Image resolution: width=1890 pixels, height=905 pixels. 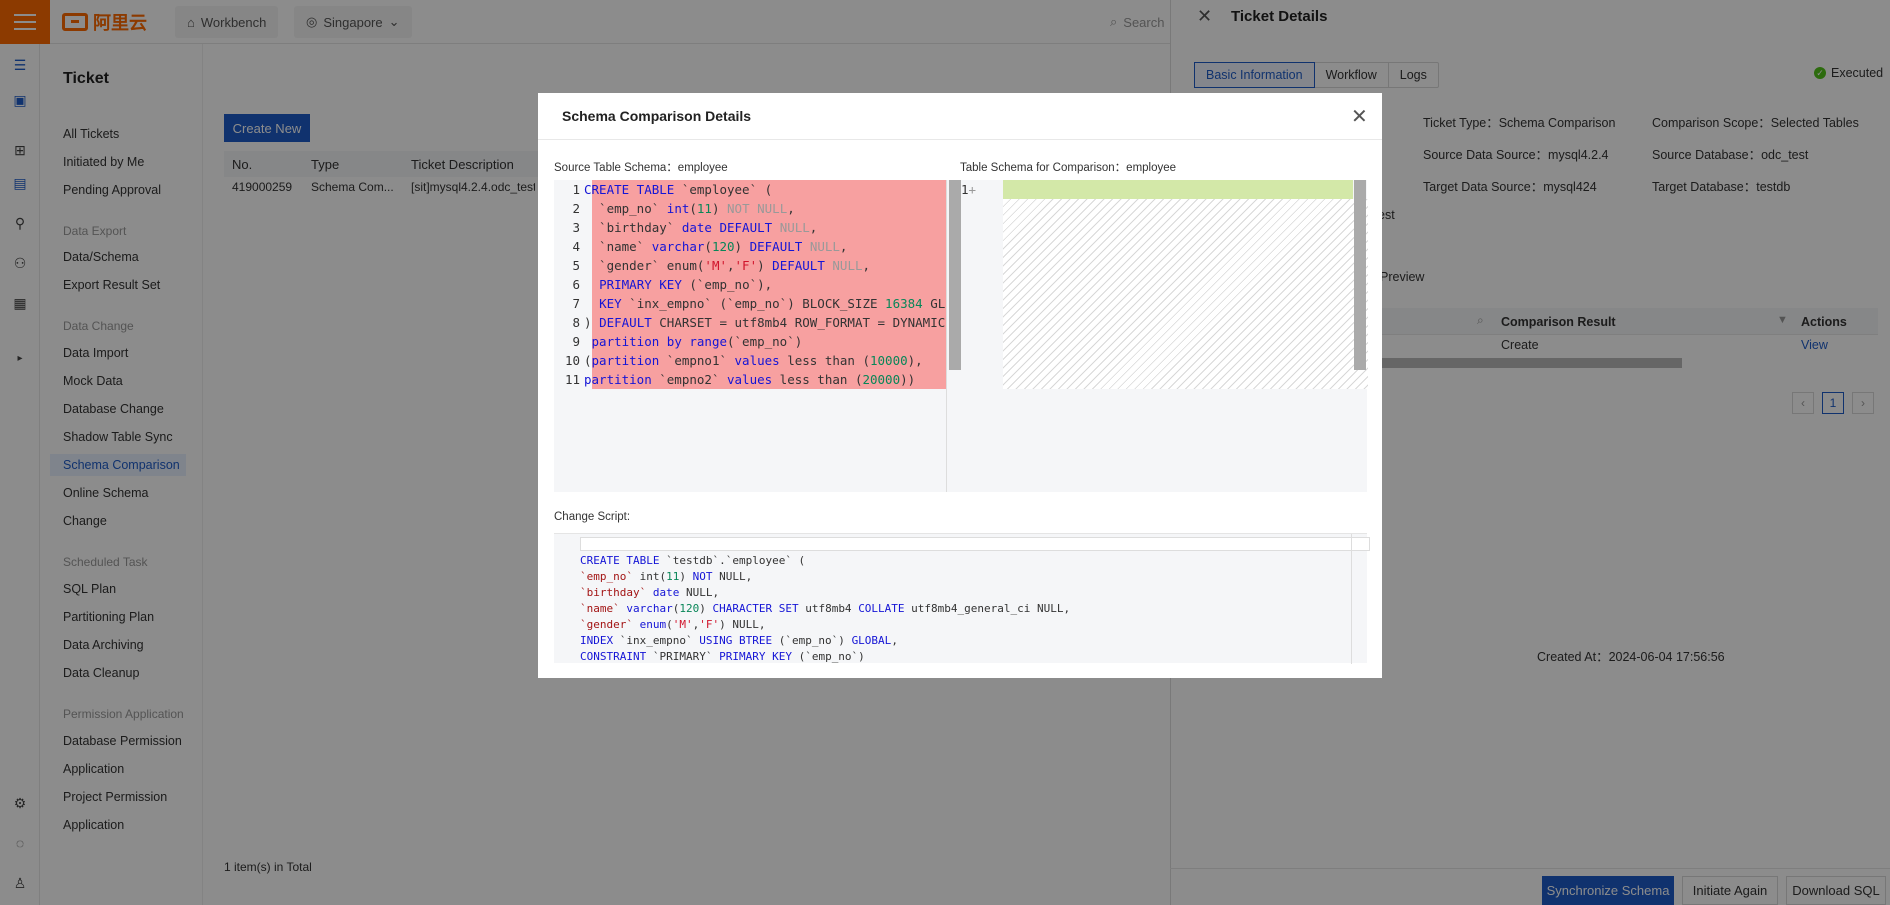 I want to click on script-line: CREATE TABLE `testdb`.`employee` (, so click(x=693, y=560).